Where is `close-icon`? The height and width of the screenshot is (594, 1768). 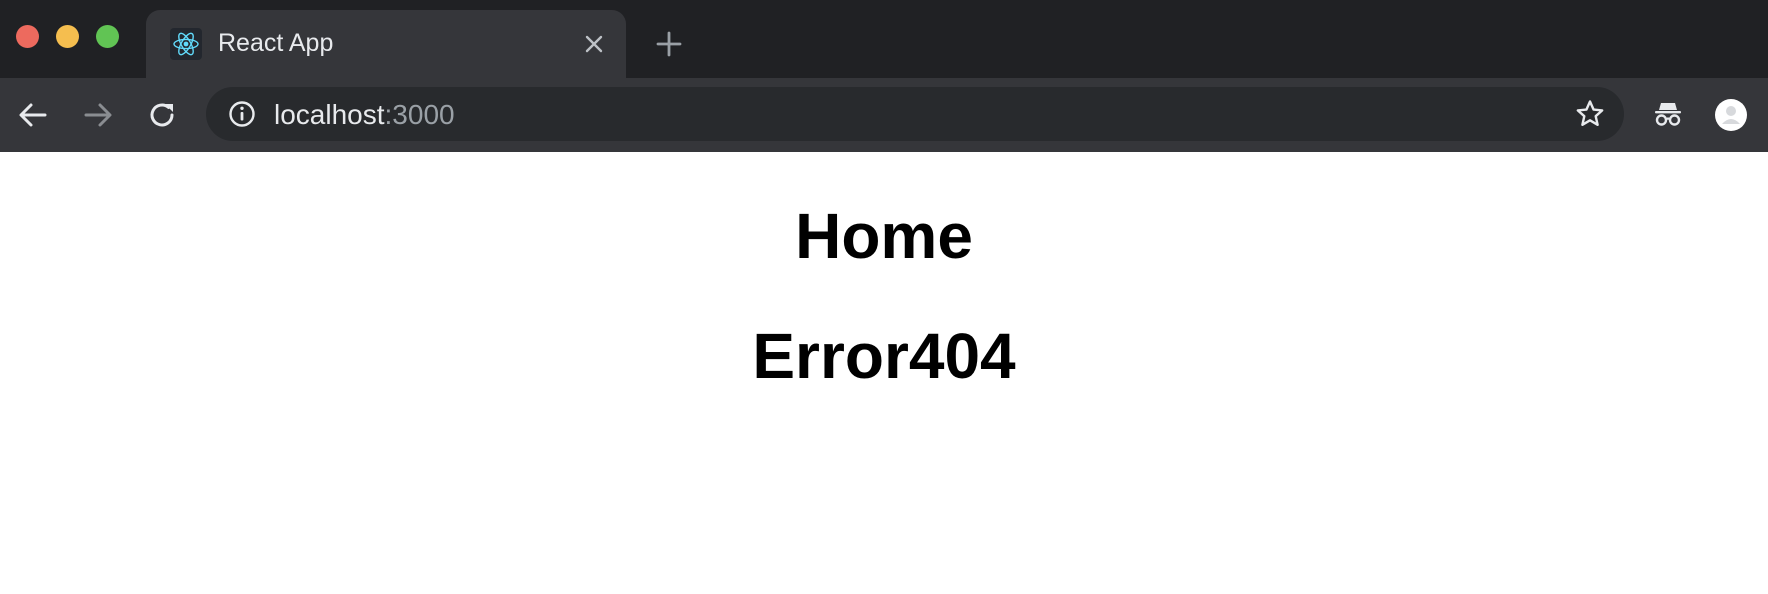 close-icon is located at coordinates (594, 44).